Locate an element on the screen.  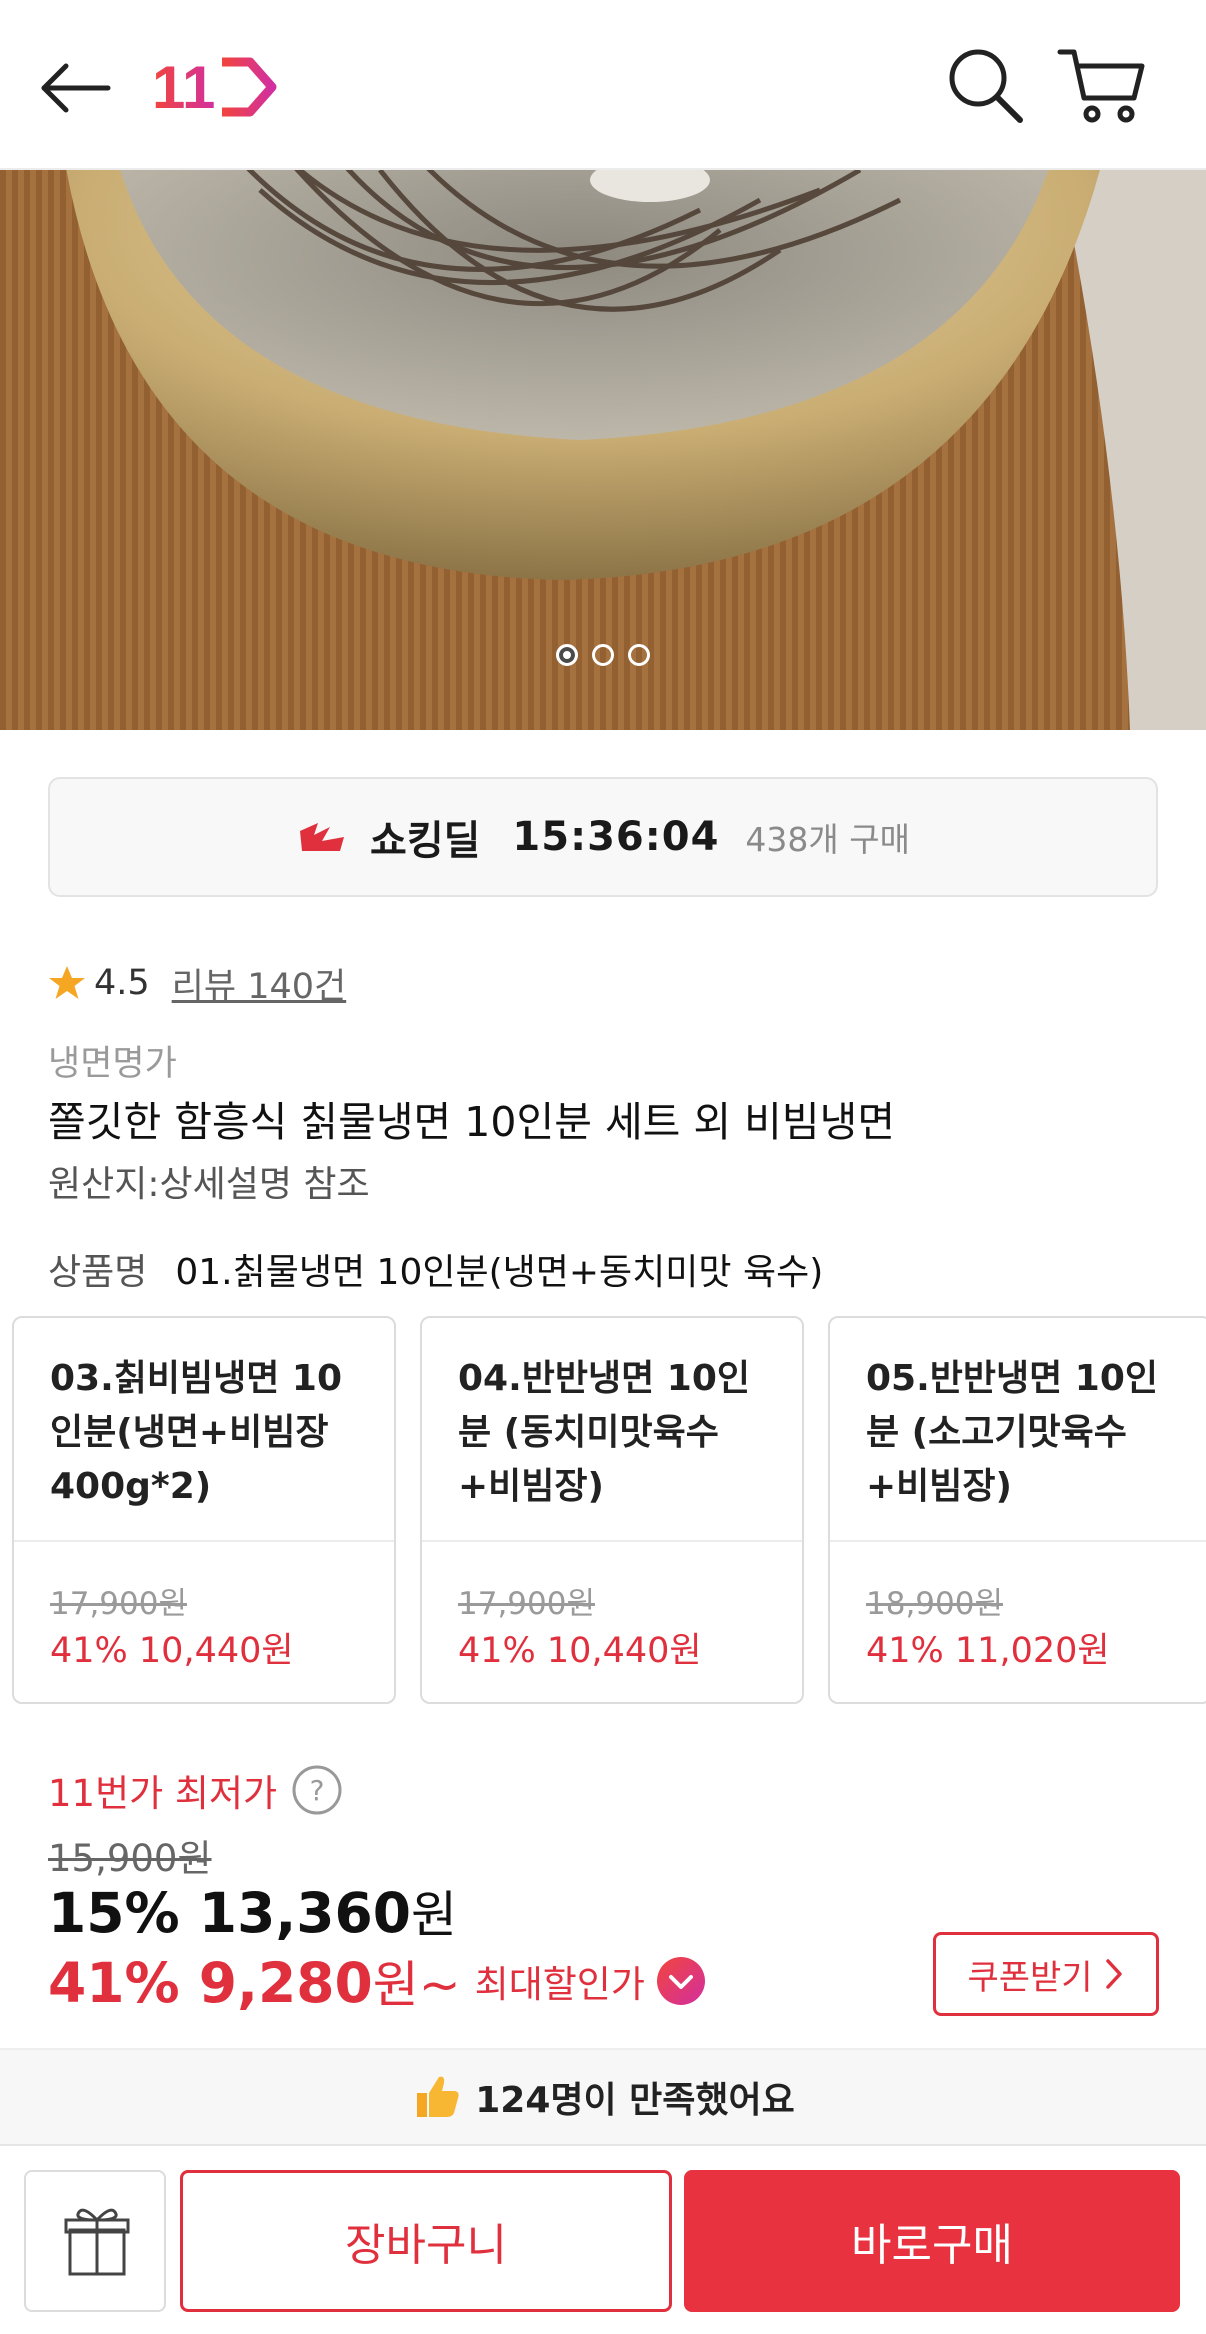
product-title: 쫄깃한 함흥식 칡물냉면 10인분 세트 외 비빔냉면 is located at coordinates (472, 1122).